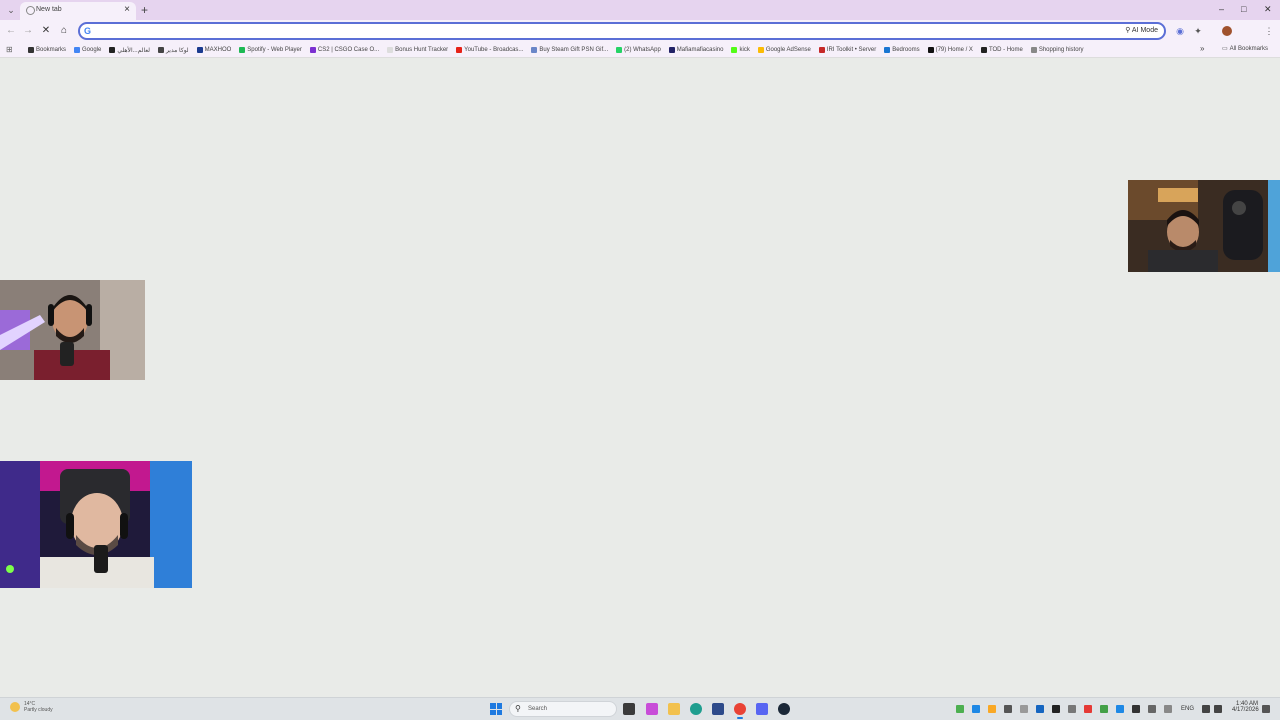  Describe the element at coordinates (46, 31) in the screenshot. I see `stop-loading-button: ✕` at that location.